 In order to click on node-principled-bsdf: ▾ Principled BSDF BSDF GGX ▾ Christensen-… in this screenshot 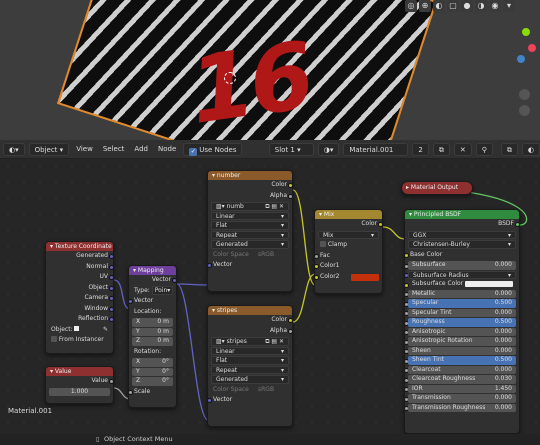, I will do `click(462, 321)`.